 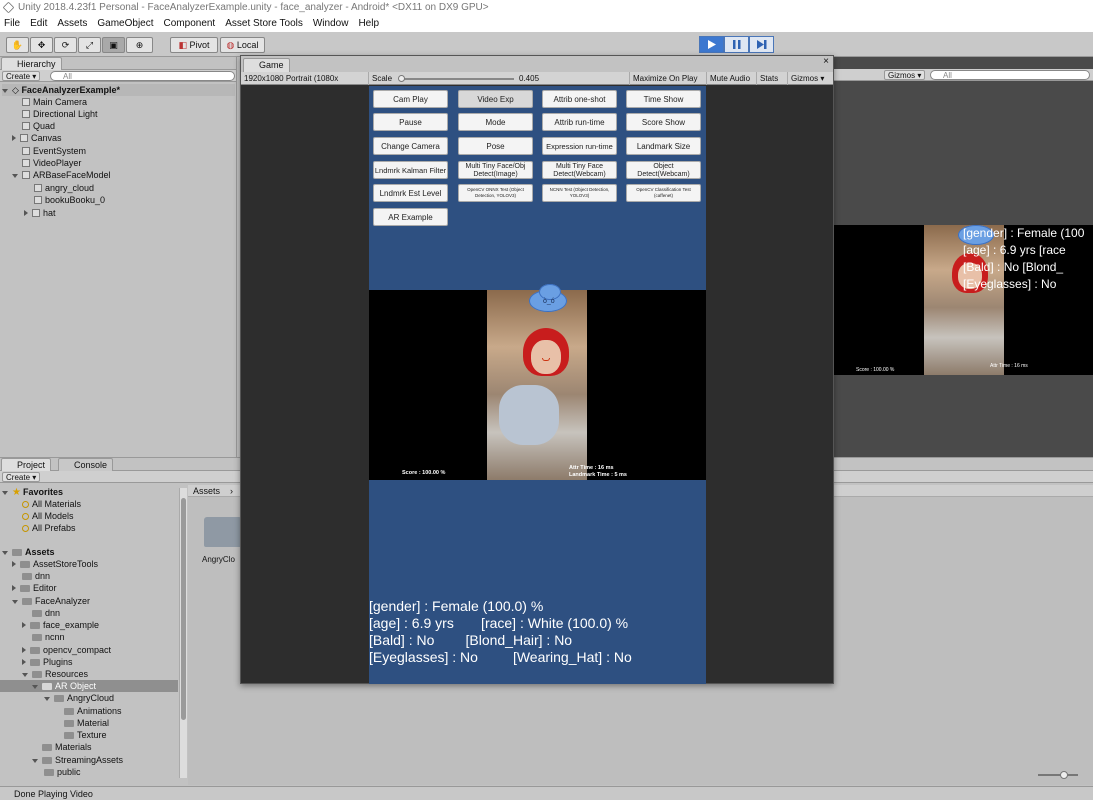 What do you see at coordinates (579, 146) in the screenshot?
I see `expression-run-time-button: Expression run-time` at bounding box center [579, 146].